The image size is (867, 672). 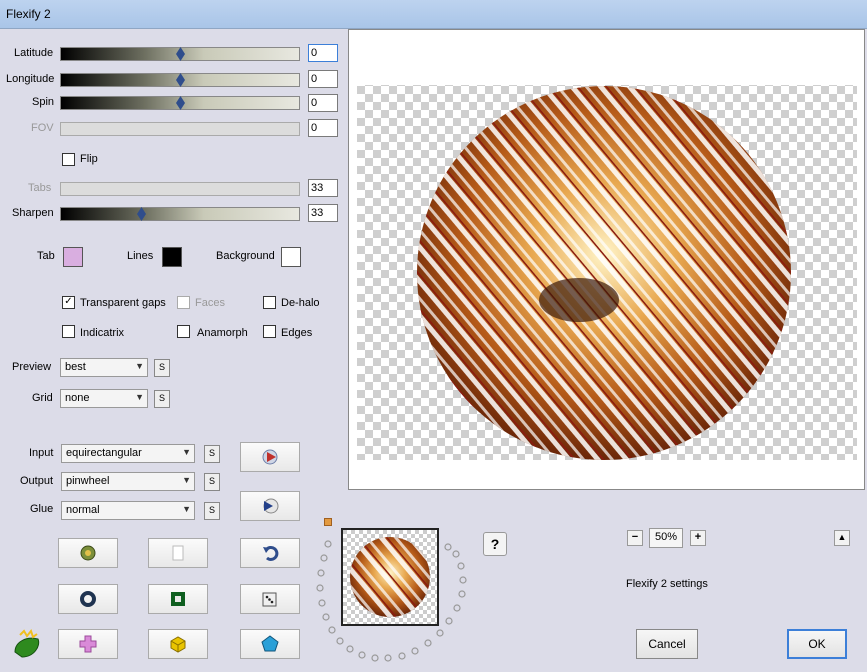 I want to click on output-s-button: S, so click(x=212, y=482).